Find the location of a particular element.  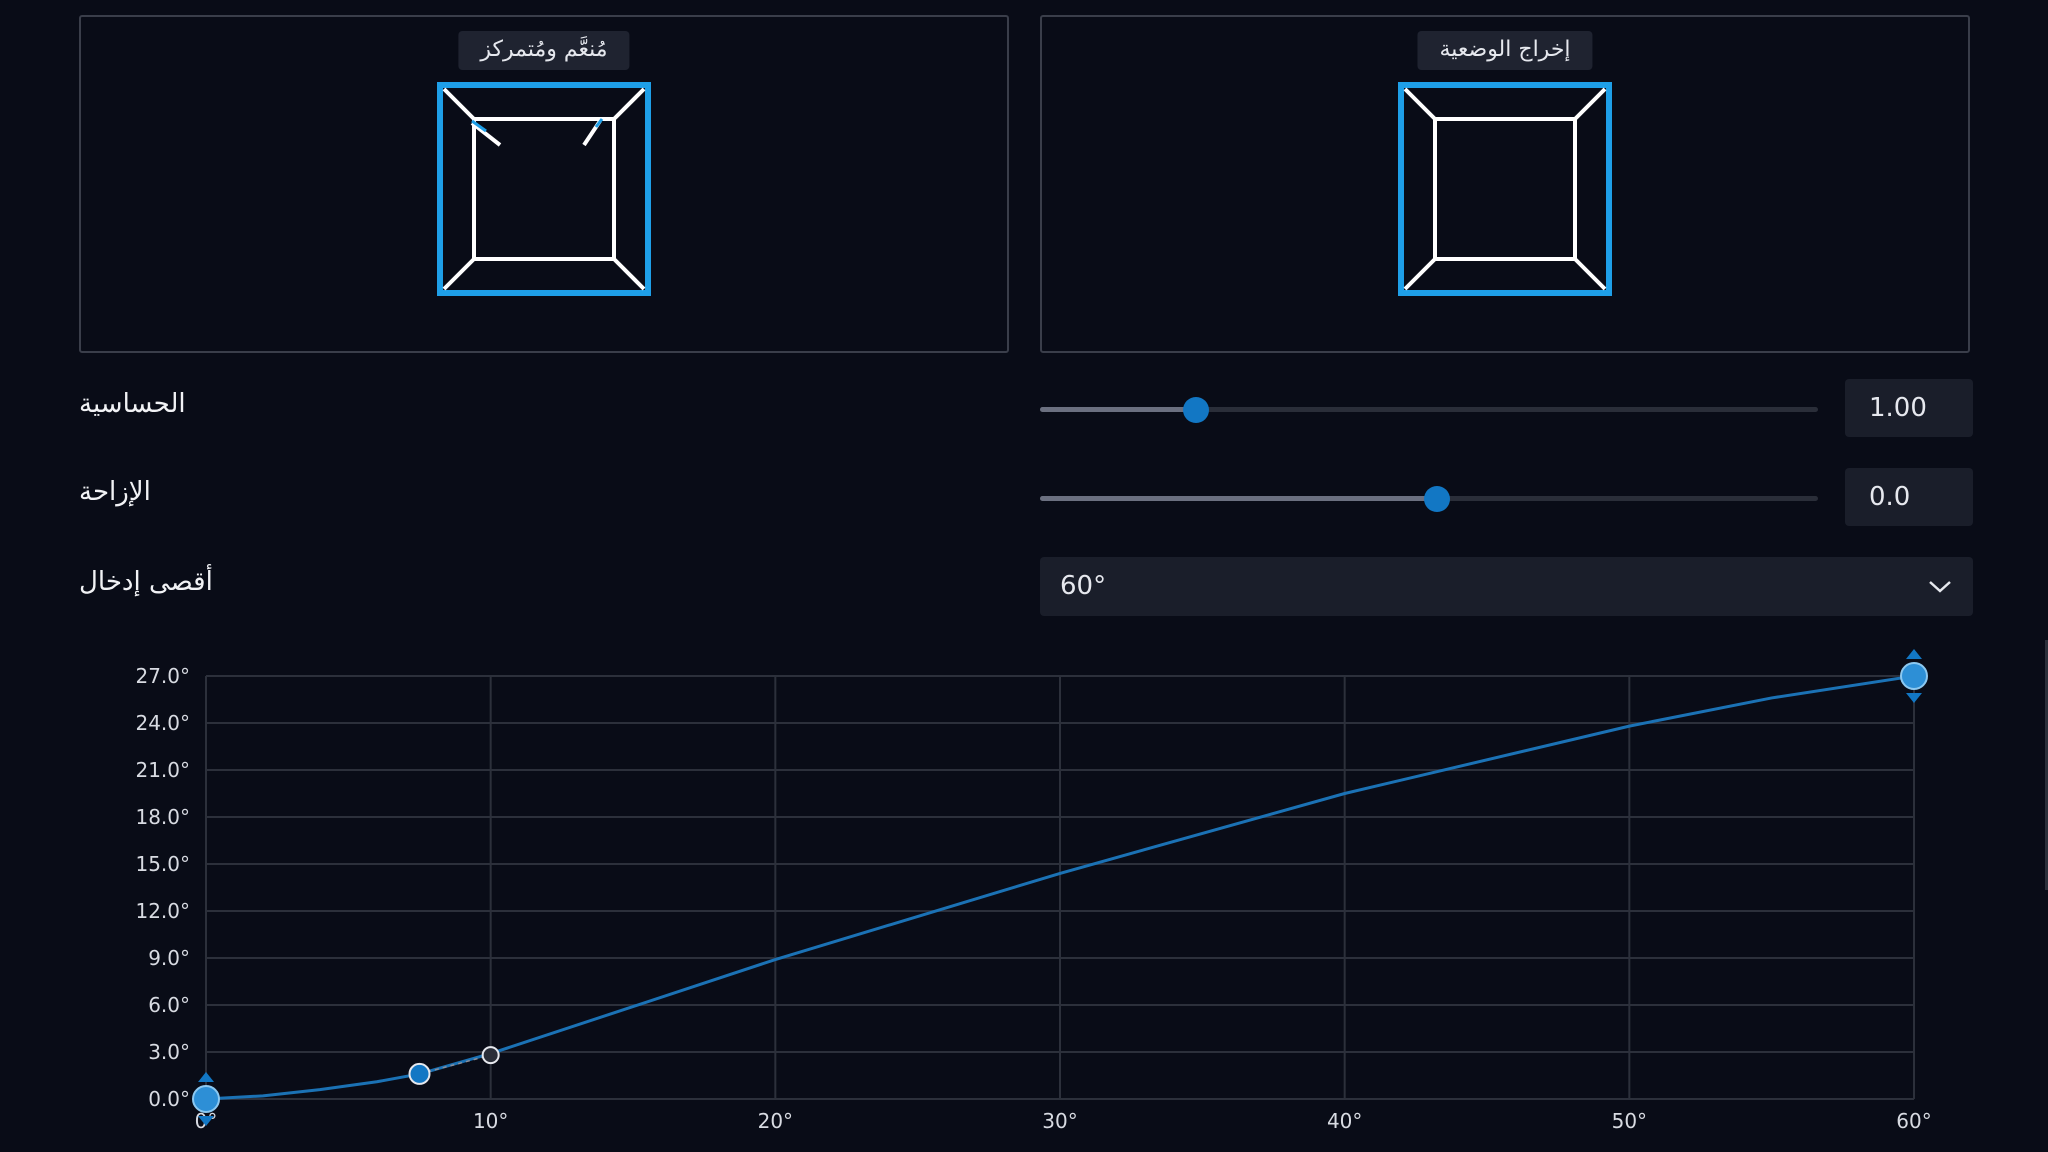

offset-slider is located at coordinates (1429, 498).